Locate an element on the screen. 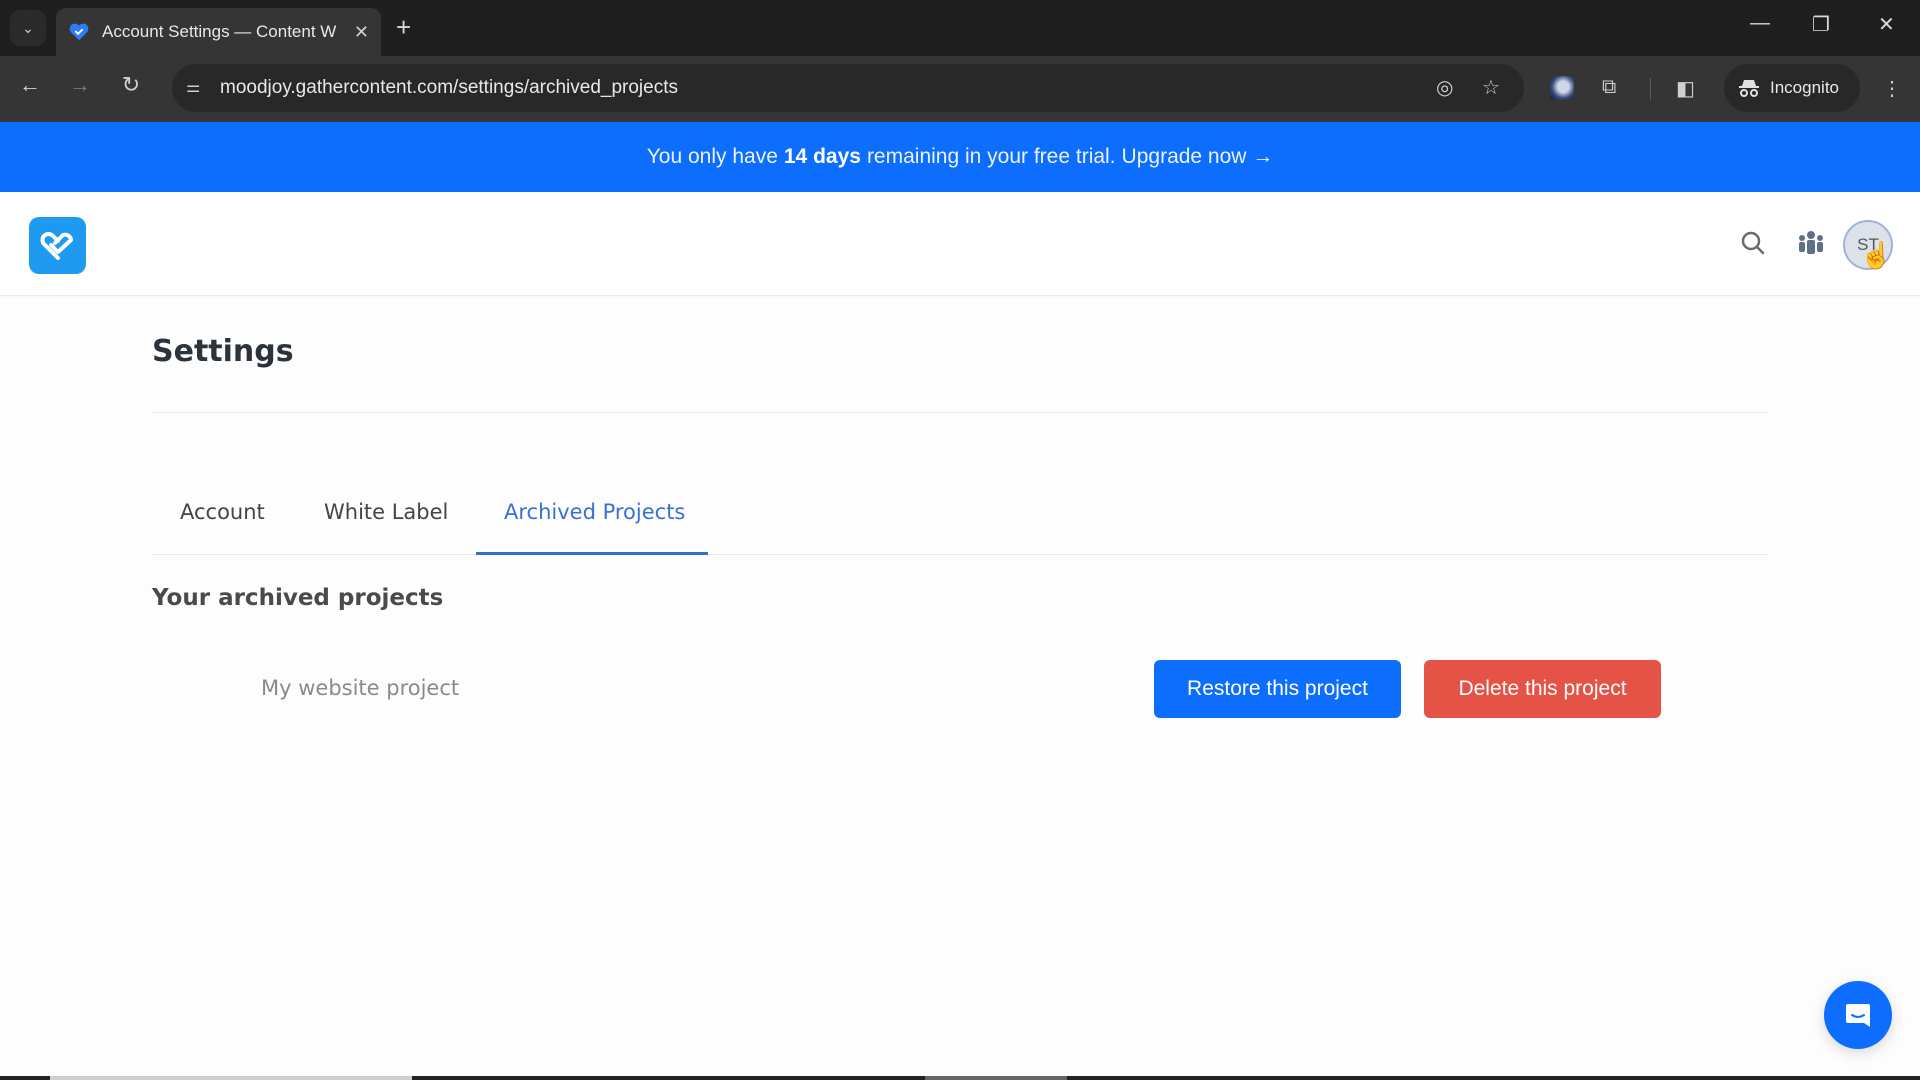 The width and height of the screenshot is (1920, 1080). star-icon: ☆ is located at coordinates (1491, 87).